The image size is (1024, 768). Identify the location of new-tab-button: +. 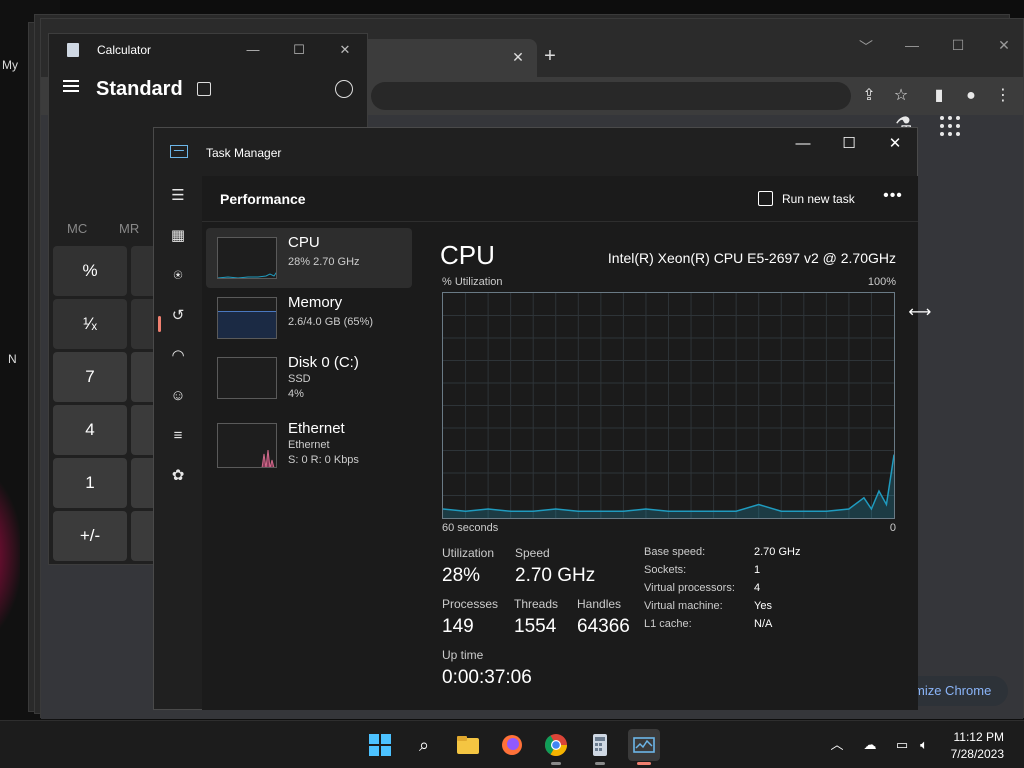
(550, 56).